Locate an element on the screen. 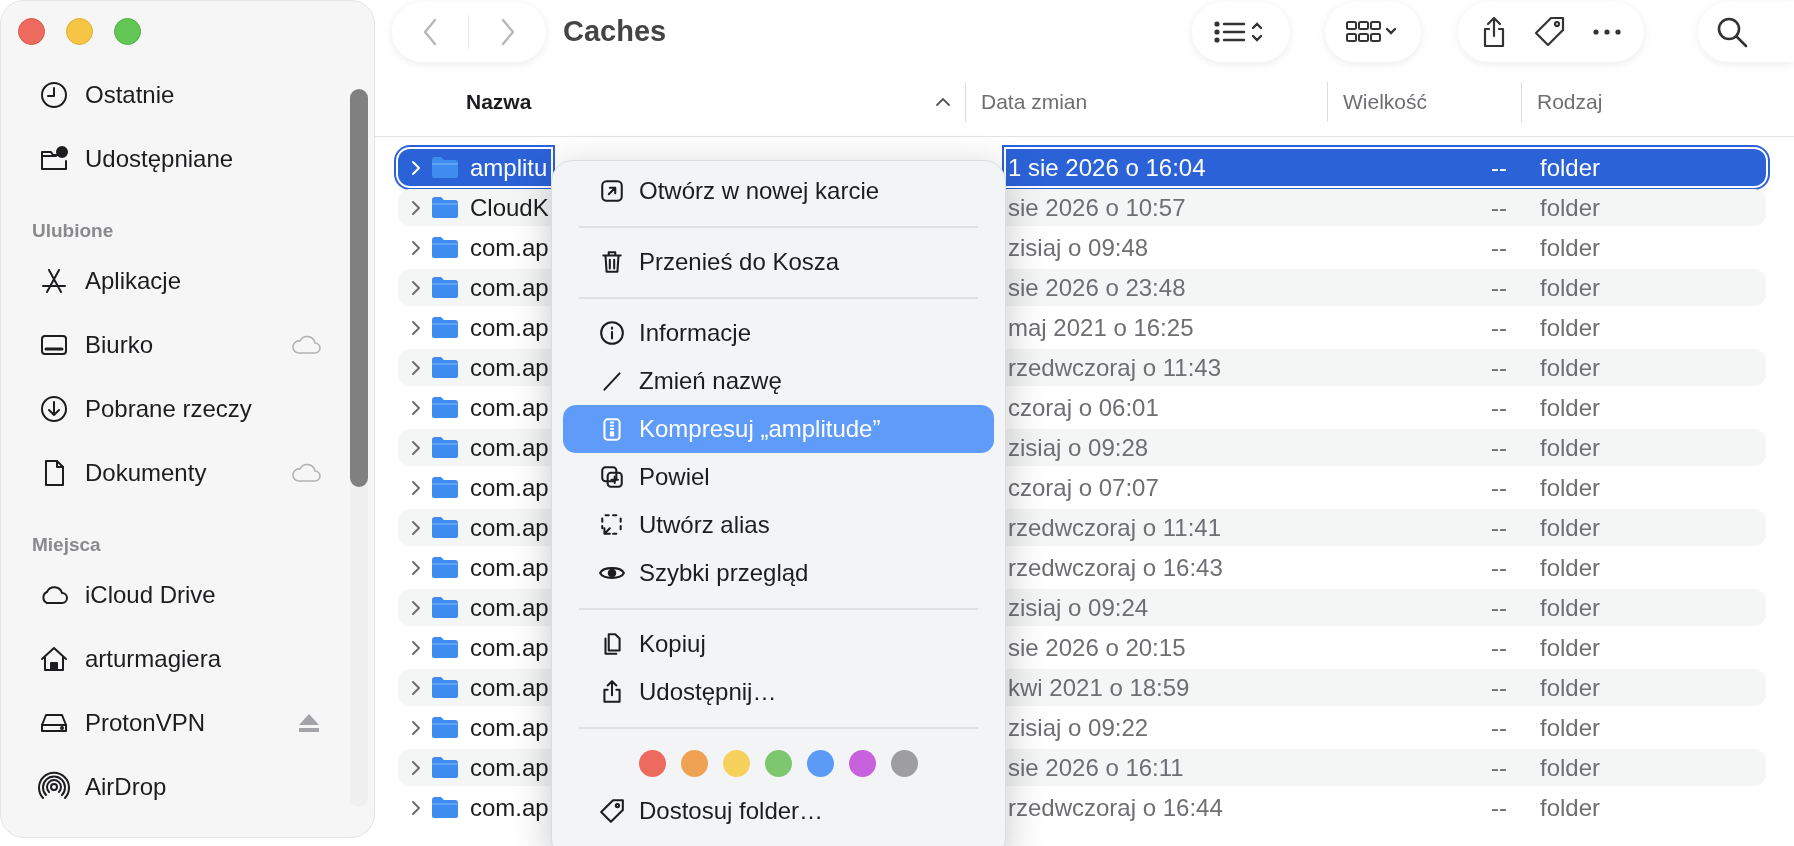 The image size is (1794, 846). minimize-button is located at coordinates (79, 31).